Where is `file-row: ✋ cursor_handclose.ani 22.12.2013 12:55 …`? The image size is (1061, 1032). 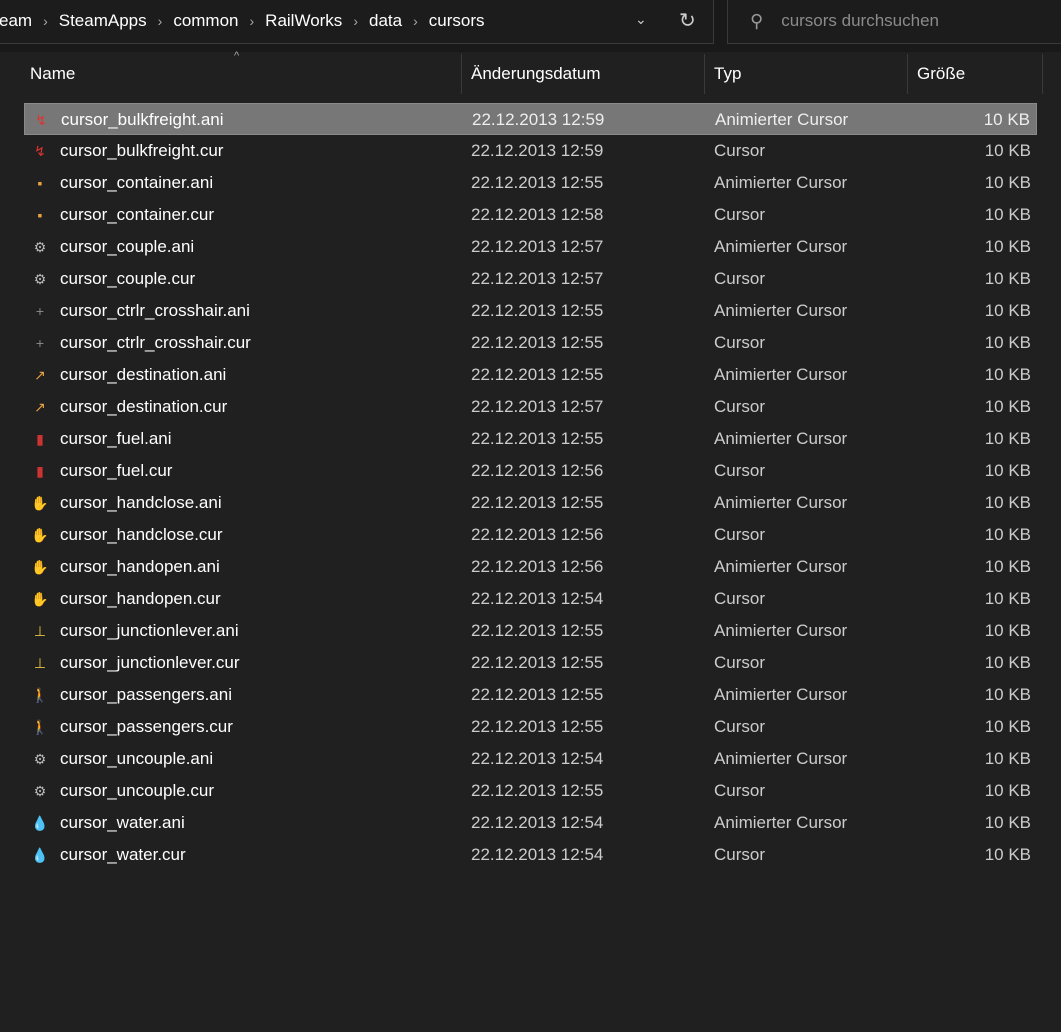 file-row: ✋ cursor_handclose.ani 22.12.2013 12:55 … is located at coordinates (530, 503).